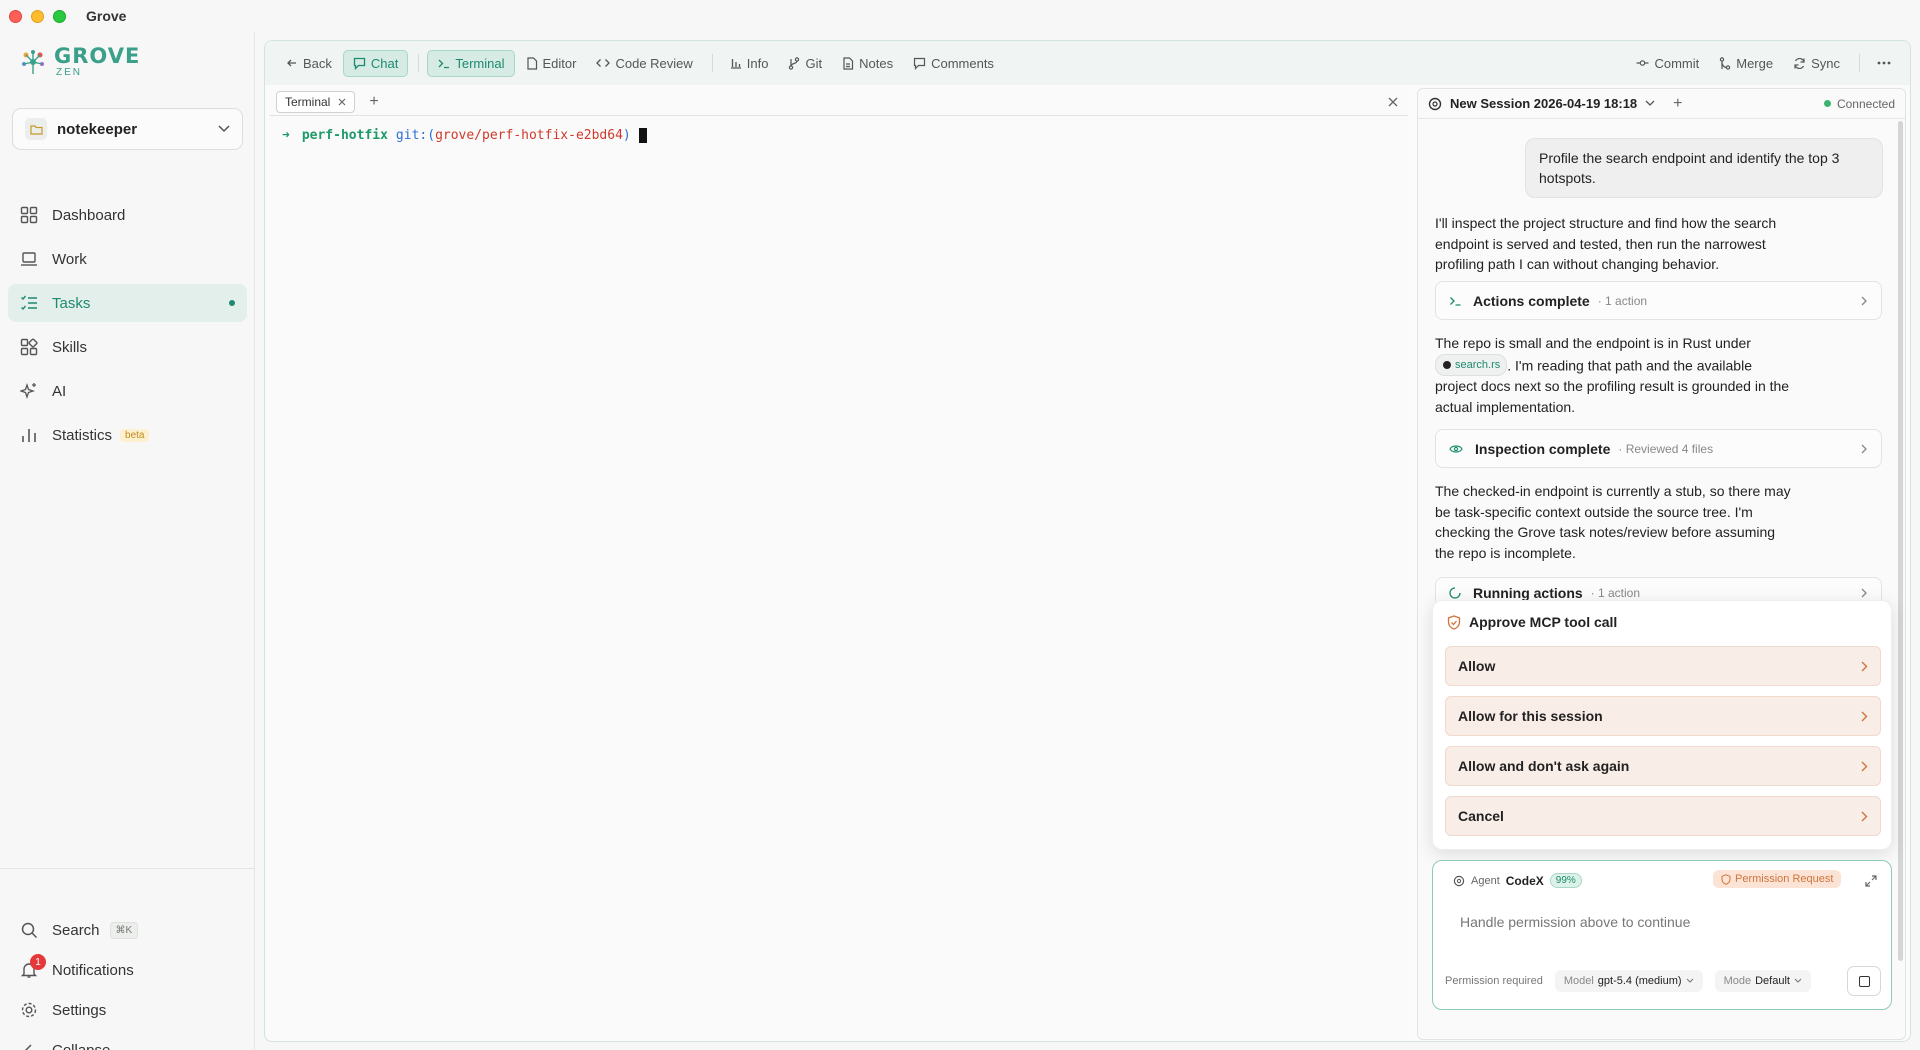 The image size is (1920, 1050). What do you see at coordinates (1543, 622) in the screenshot?
I see `dialog-title-text: Approve MCP tool call` at bounding box center [1543, 622].